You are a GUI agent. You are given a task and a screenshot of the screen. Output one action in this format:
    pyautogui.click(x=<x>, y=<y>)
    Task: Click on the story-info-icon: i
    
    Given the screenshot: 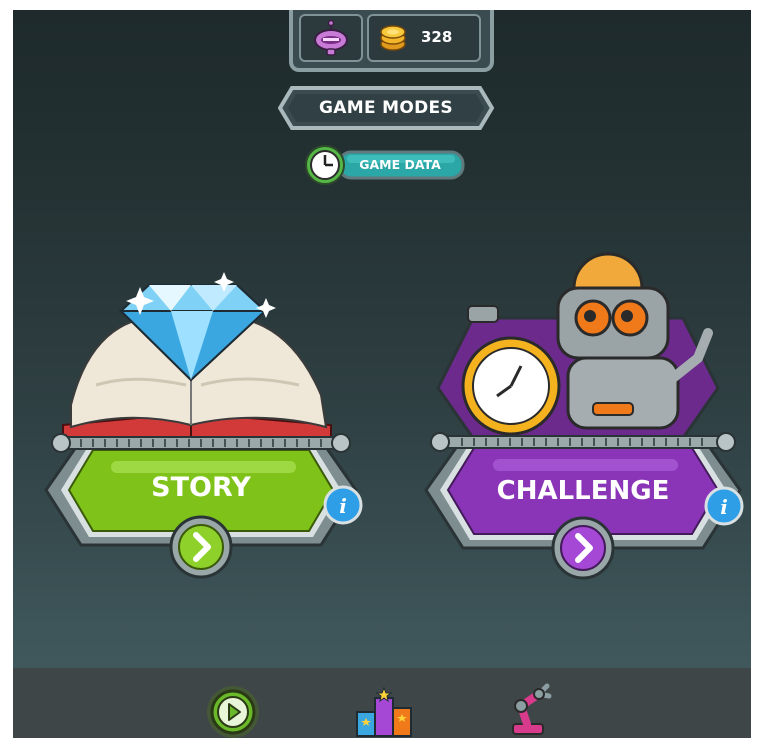 What is the action you would take?
    pyautogui.click(x=343, y=505)
    